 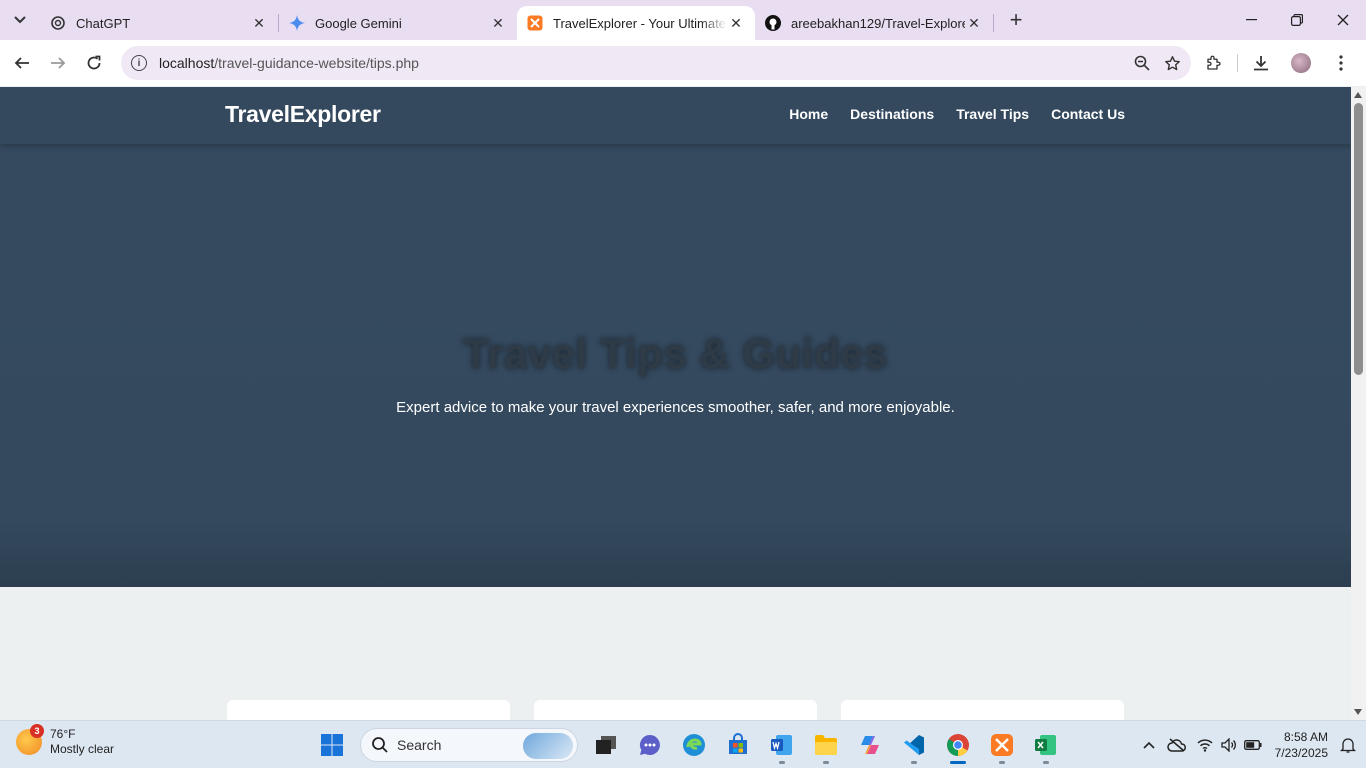 I want to click on extensions-button, so click(x=1214, y=63).